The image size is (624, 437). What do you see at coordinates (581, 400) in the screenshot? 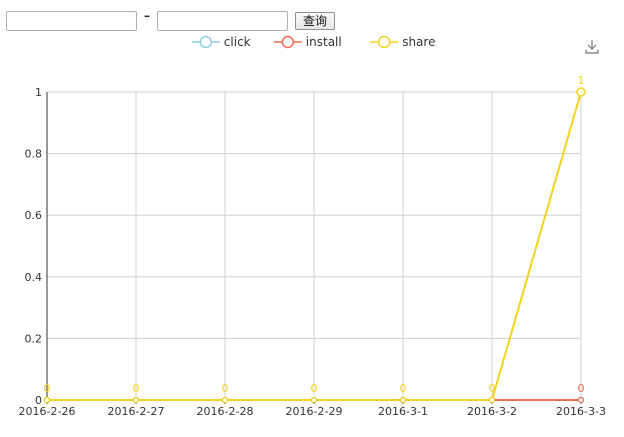
I see `data-point-install` at bounding box center [581, 400].